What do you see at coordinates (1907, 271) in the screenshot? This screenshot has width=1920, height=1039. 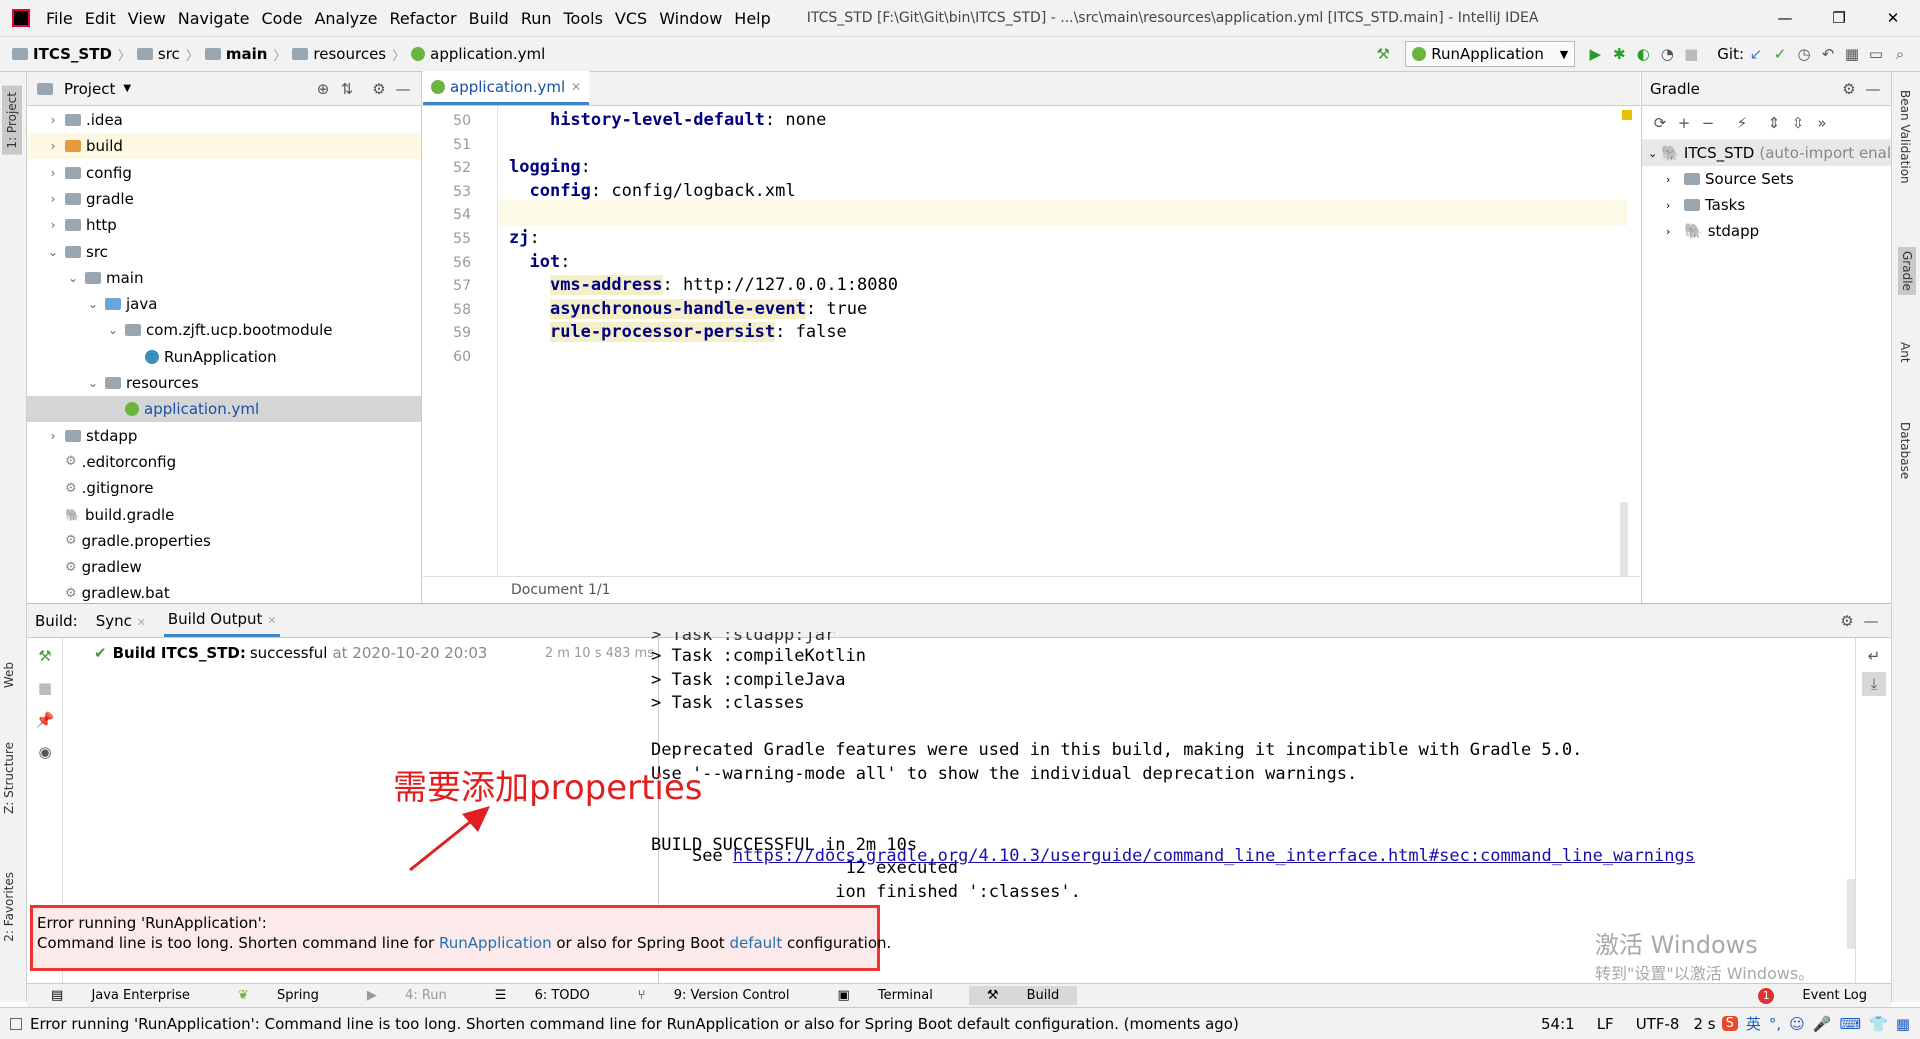 I see `tab-gradle: Gradle` at bounding box center [1907, 271].